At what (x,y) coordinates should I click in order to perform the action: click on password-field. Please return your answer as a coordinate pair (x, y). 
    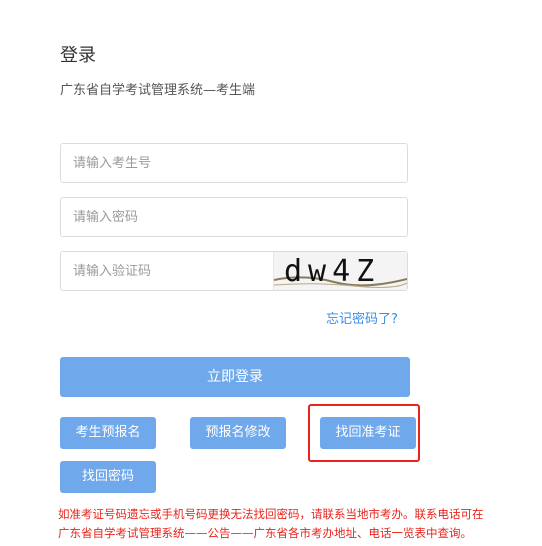
    Looking at the image, I should click on (234, 217).